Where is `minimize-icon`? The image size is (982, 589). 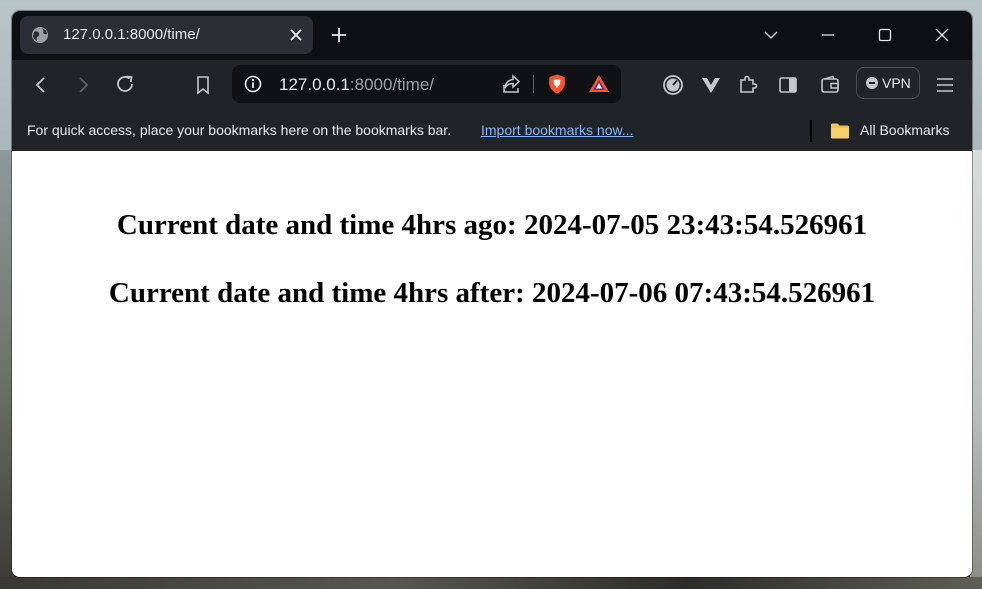 minimize-icon is located at coordinates (828, 35).